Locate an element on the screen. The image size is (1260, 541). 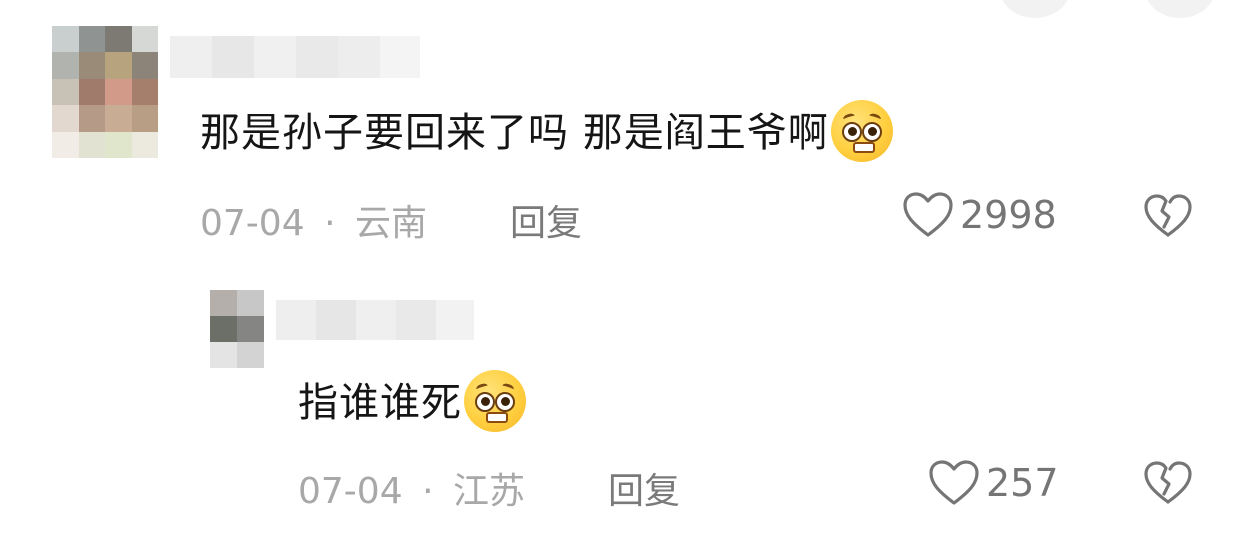
comment-text: 那是孙子要回来了吗 那是阎王爷啊 is located at coordinates (514, 133).